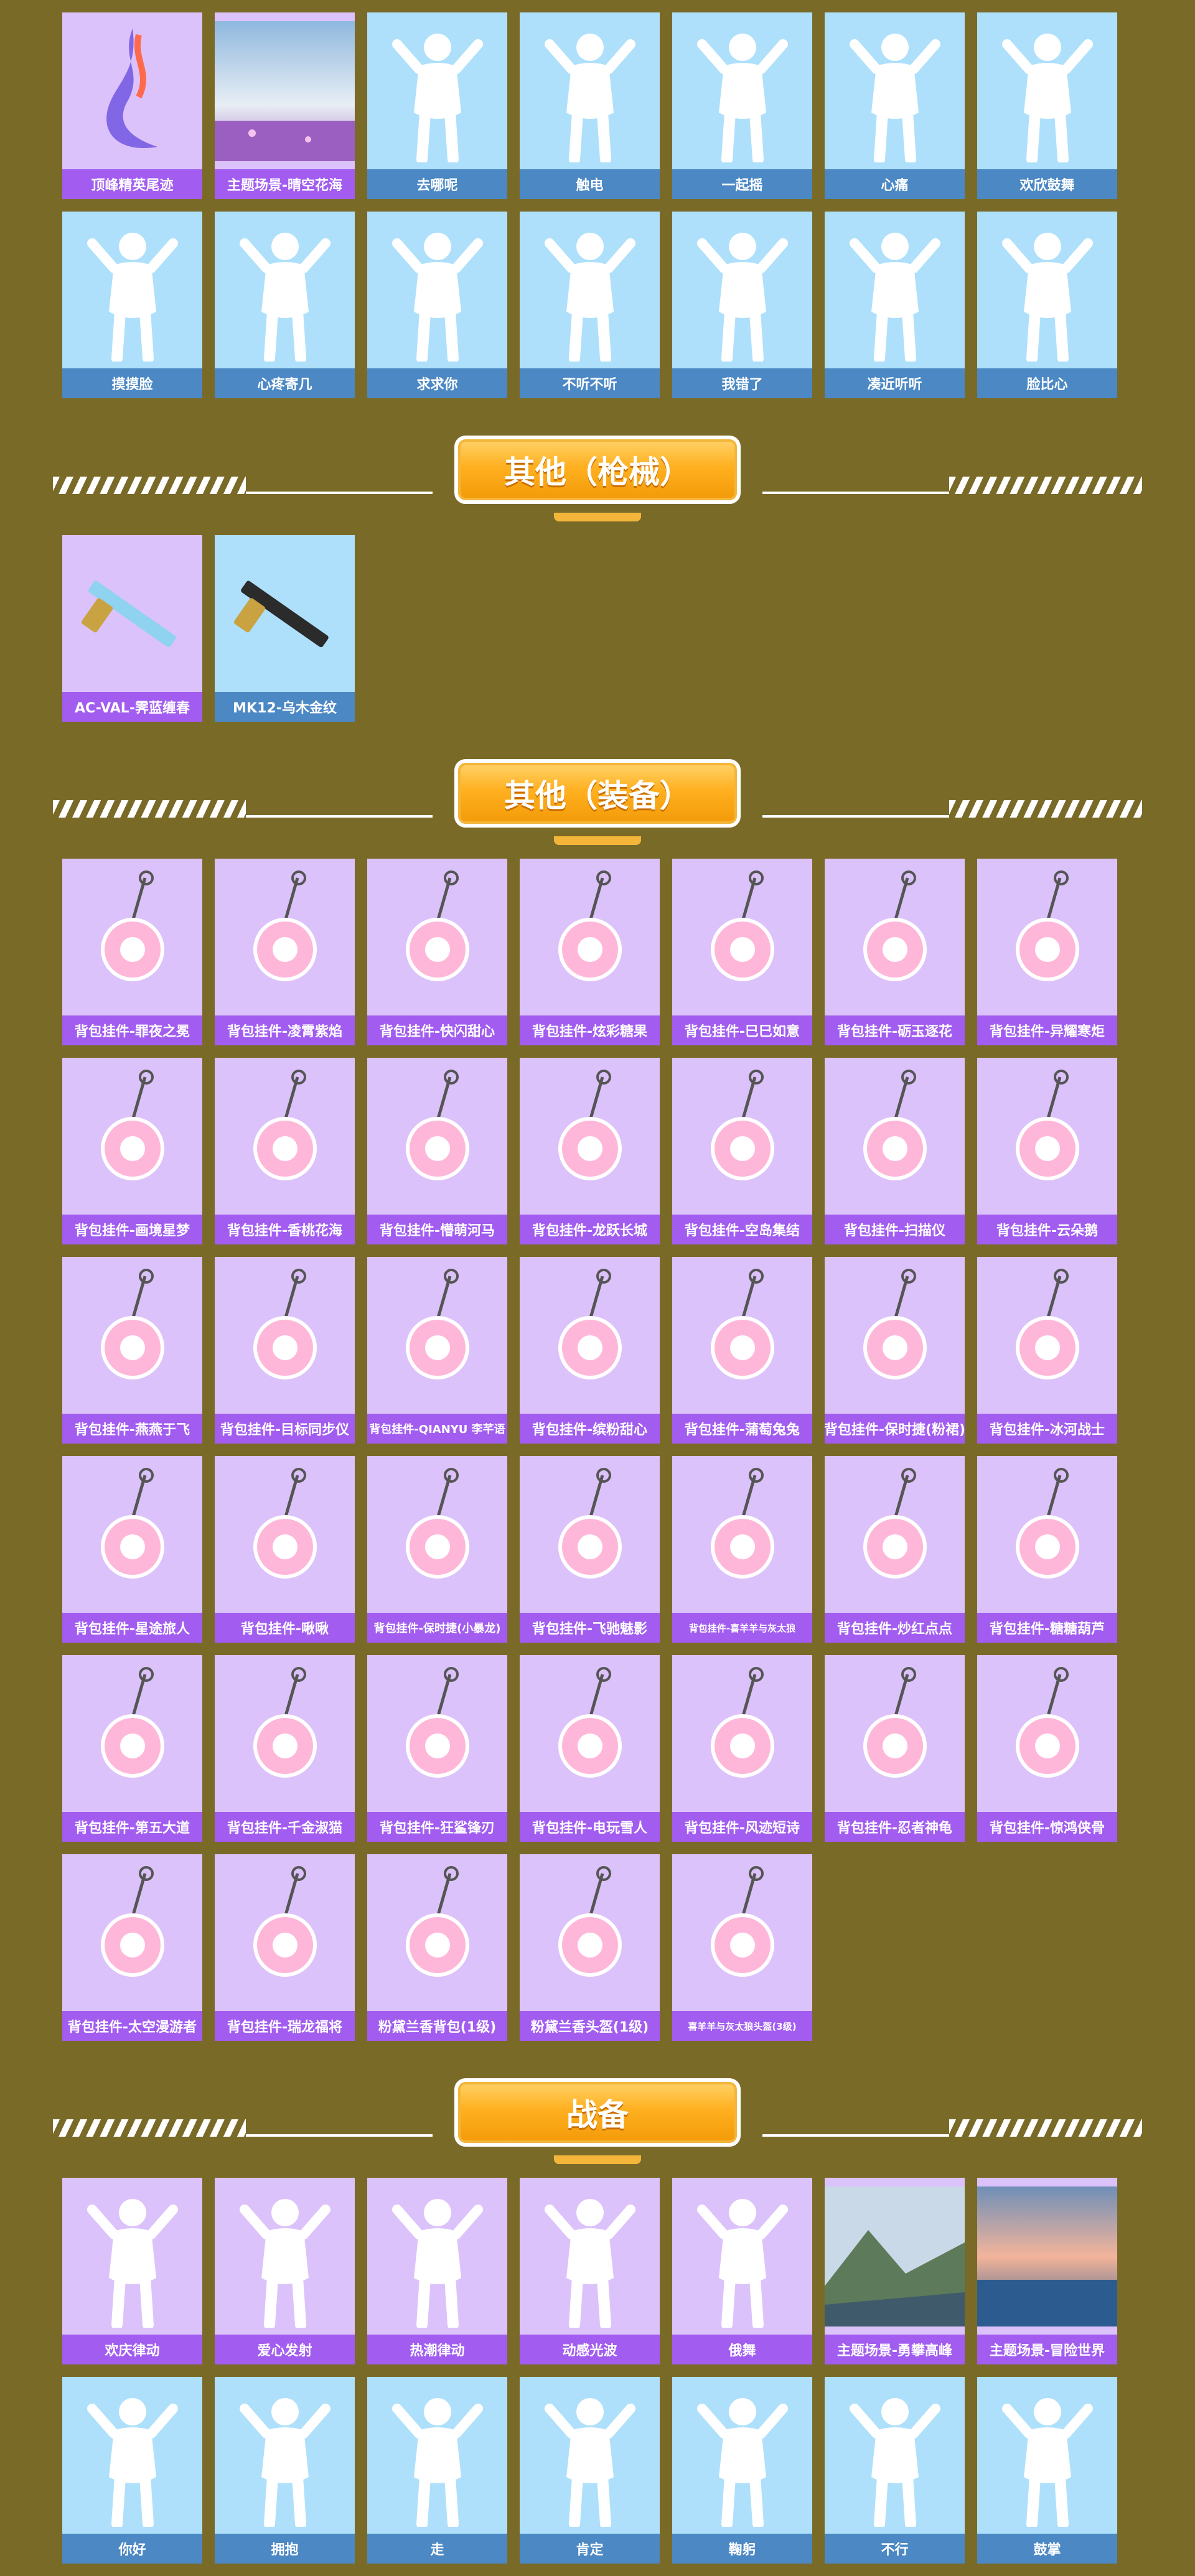 The image size is (1195, 2576). I want to click on item-card: 背包挂件-保时捷(小暴龙), so click(437, 1550).